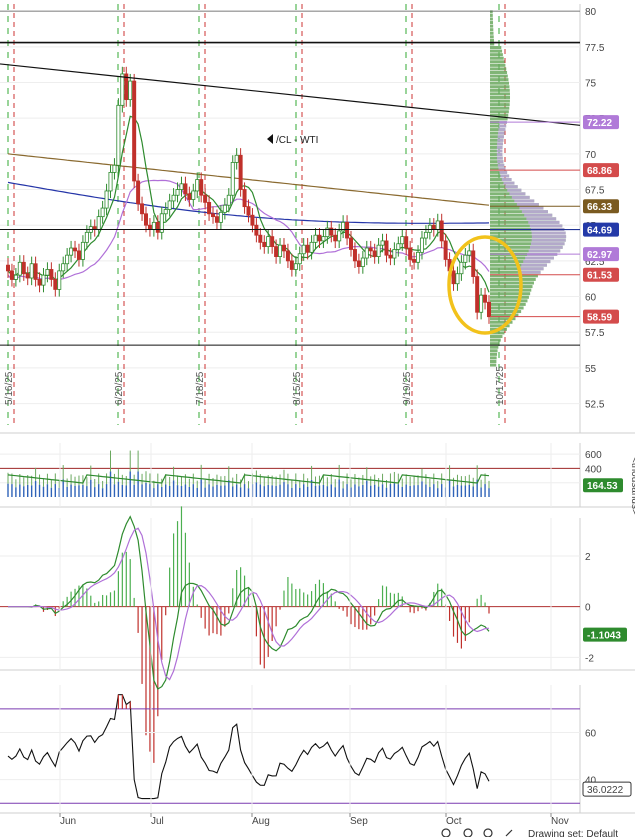 This screenshot has height=837, width=635. I want to click on drawing-set-label: Drawing set: Default, so click(573, 833).